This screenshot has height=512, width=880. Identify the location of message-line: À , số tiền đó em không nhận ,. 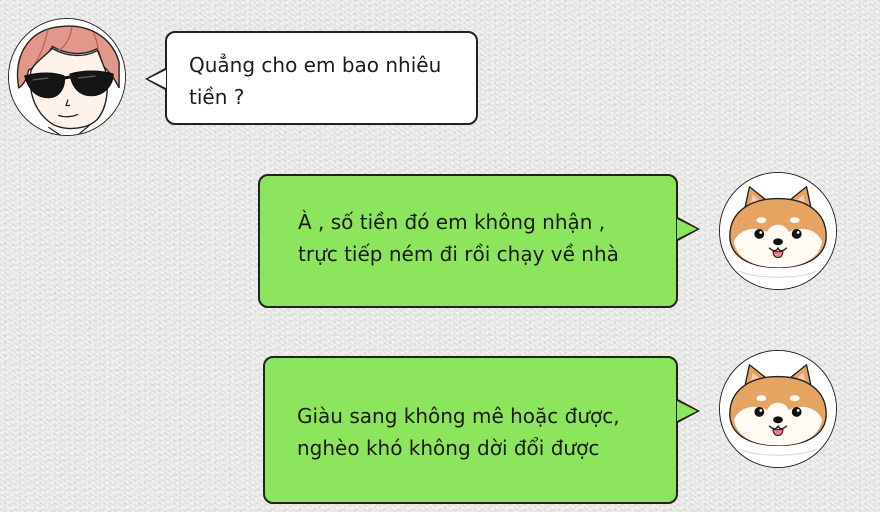
(452, 222).